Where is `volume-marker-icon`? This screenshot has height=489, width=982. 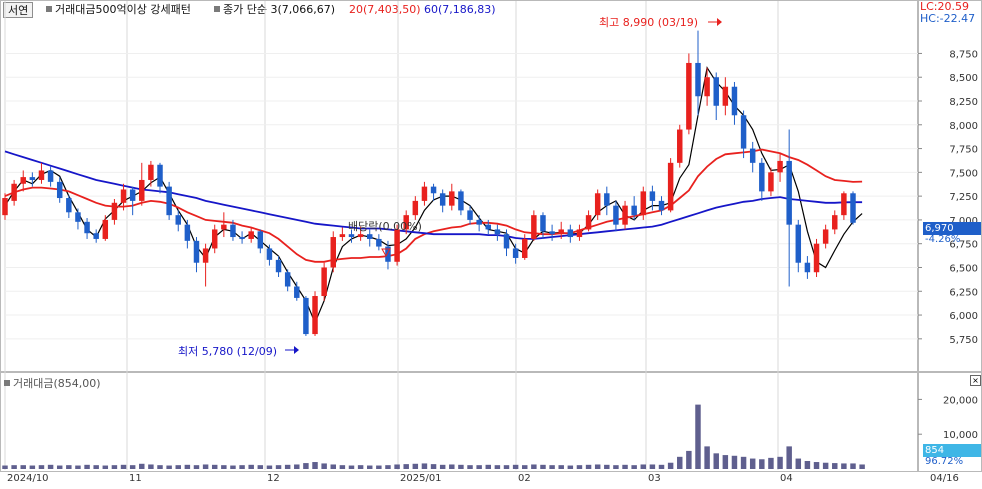
volume-marker-icon is located at coordinates (7, 383).